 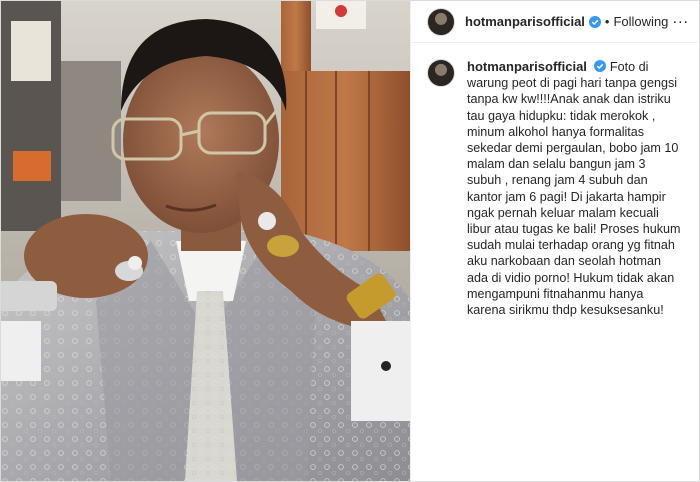 What do you see at coordinates (441, 73) in the screenshot?
I see `caption-avatar` at bounding box center [441, 73].